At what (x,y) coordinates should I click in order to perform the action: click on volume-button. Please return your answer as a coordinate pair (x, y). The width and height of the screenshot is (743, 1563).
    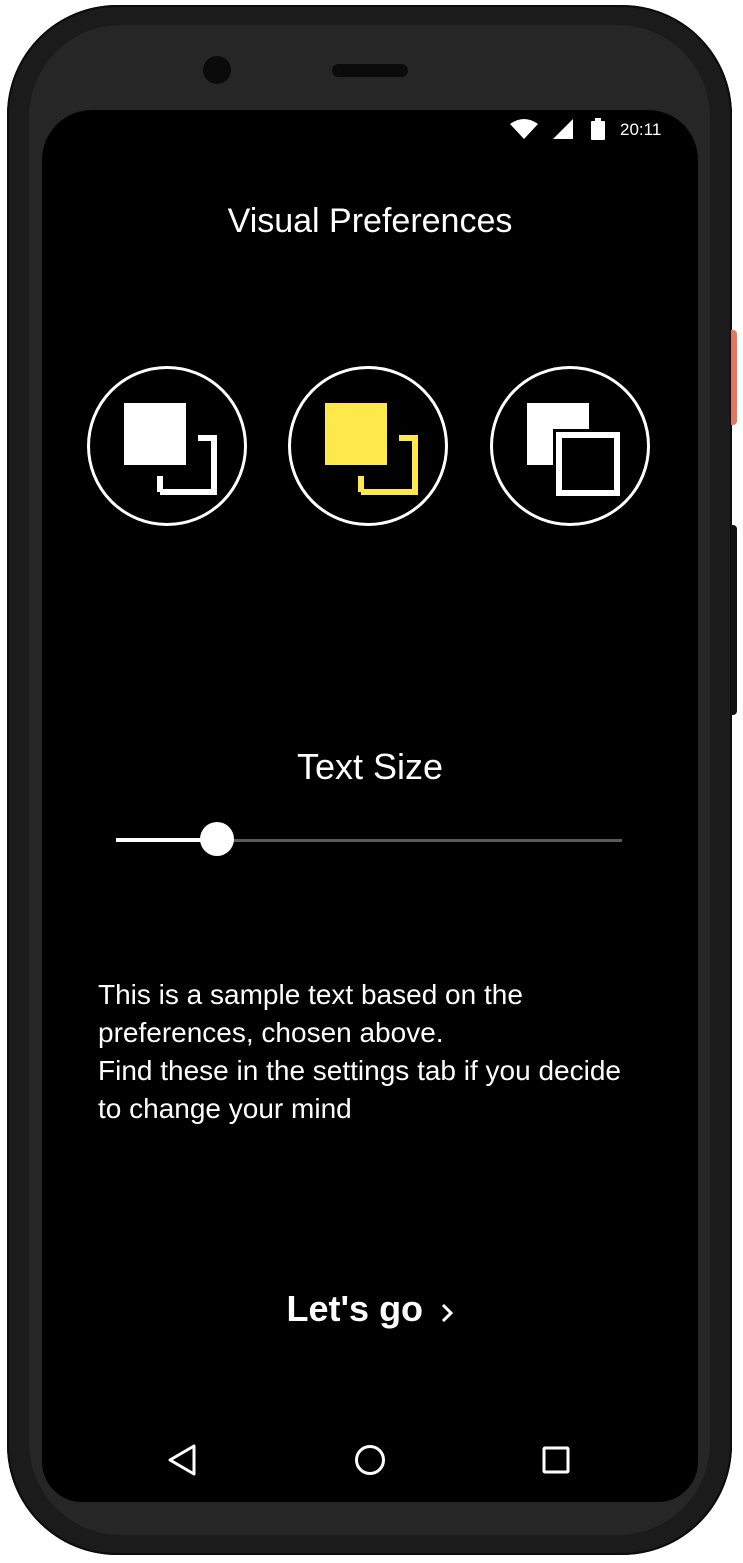
    Looking at the image, I should click on (734, 620).